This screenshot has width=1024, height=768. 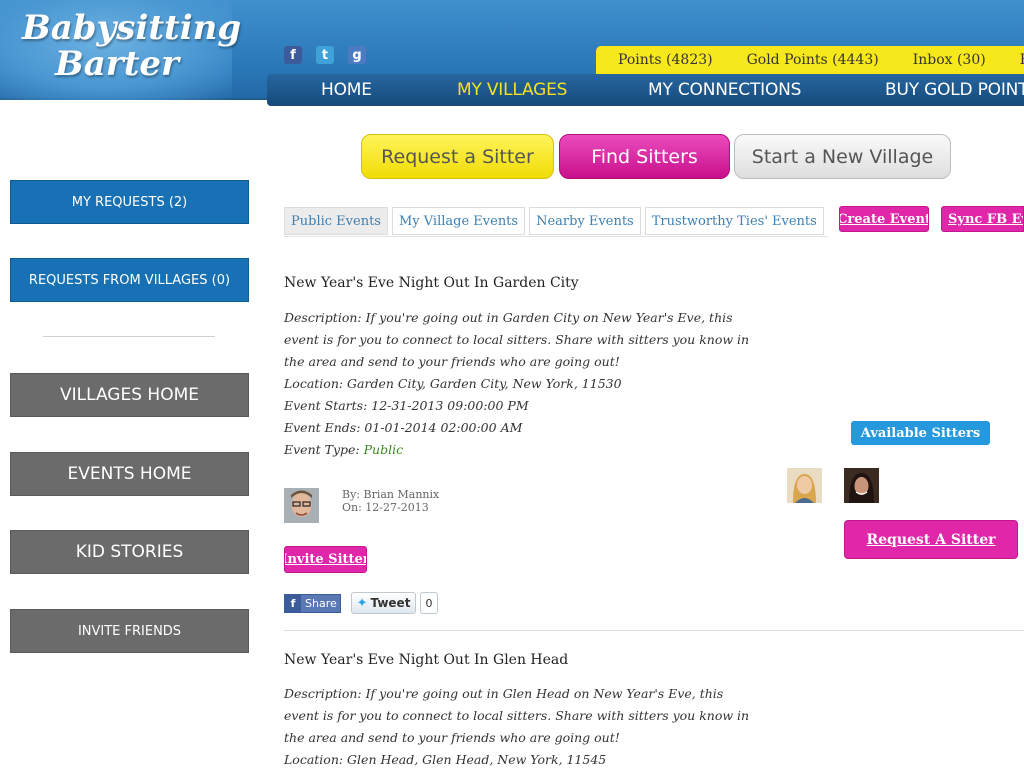 What do you see at coordinates (325, 559) in the screenshot?
I see `invite-sitter-button: Invite Sitter` at bounding box center [325, 559].